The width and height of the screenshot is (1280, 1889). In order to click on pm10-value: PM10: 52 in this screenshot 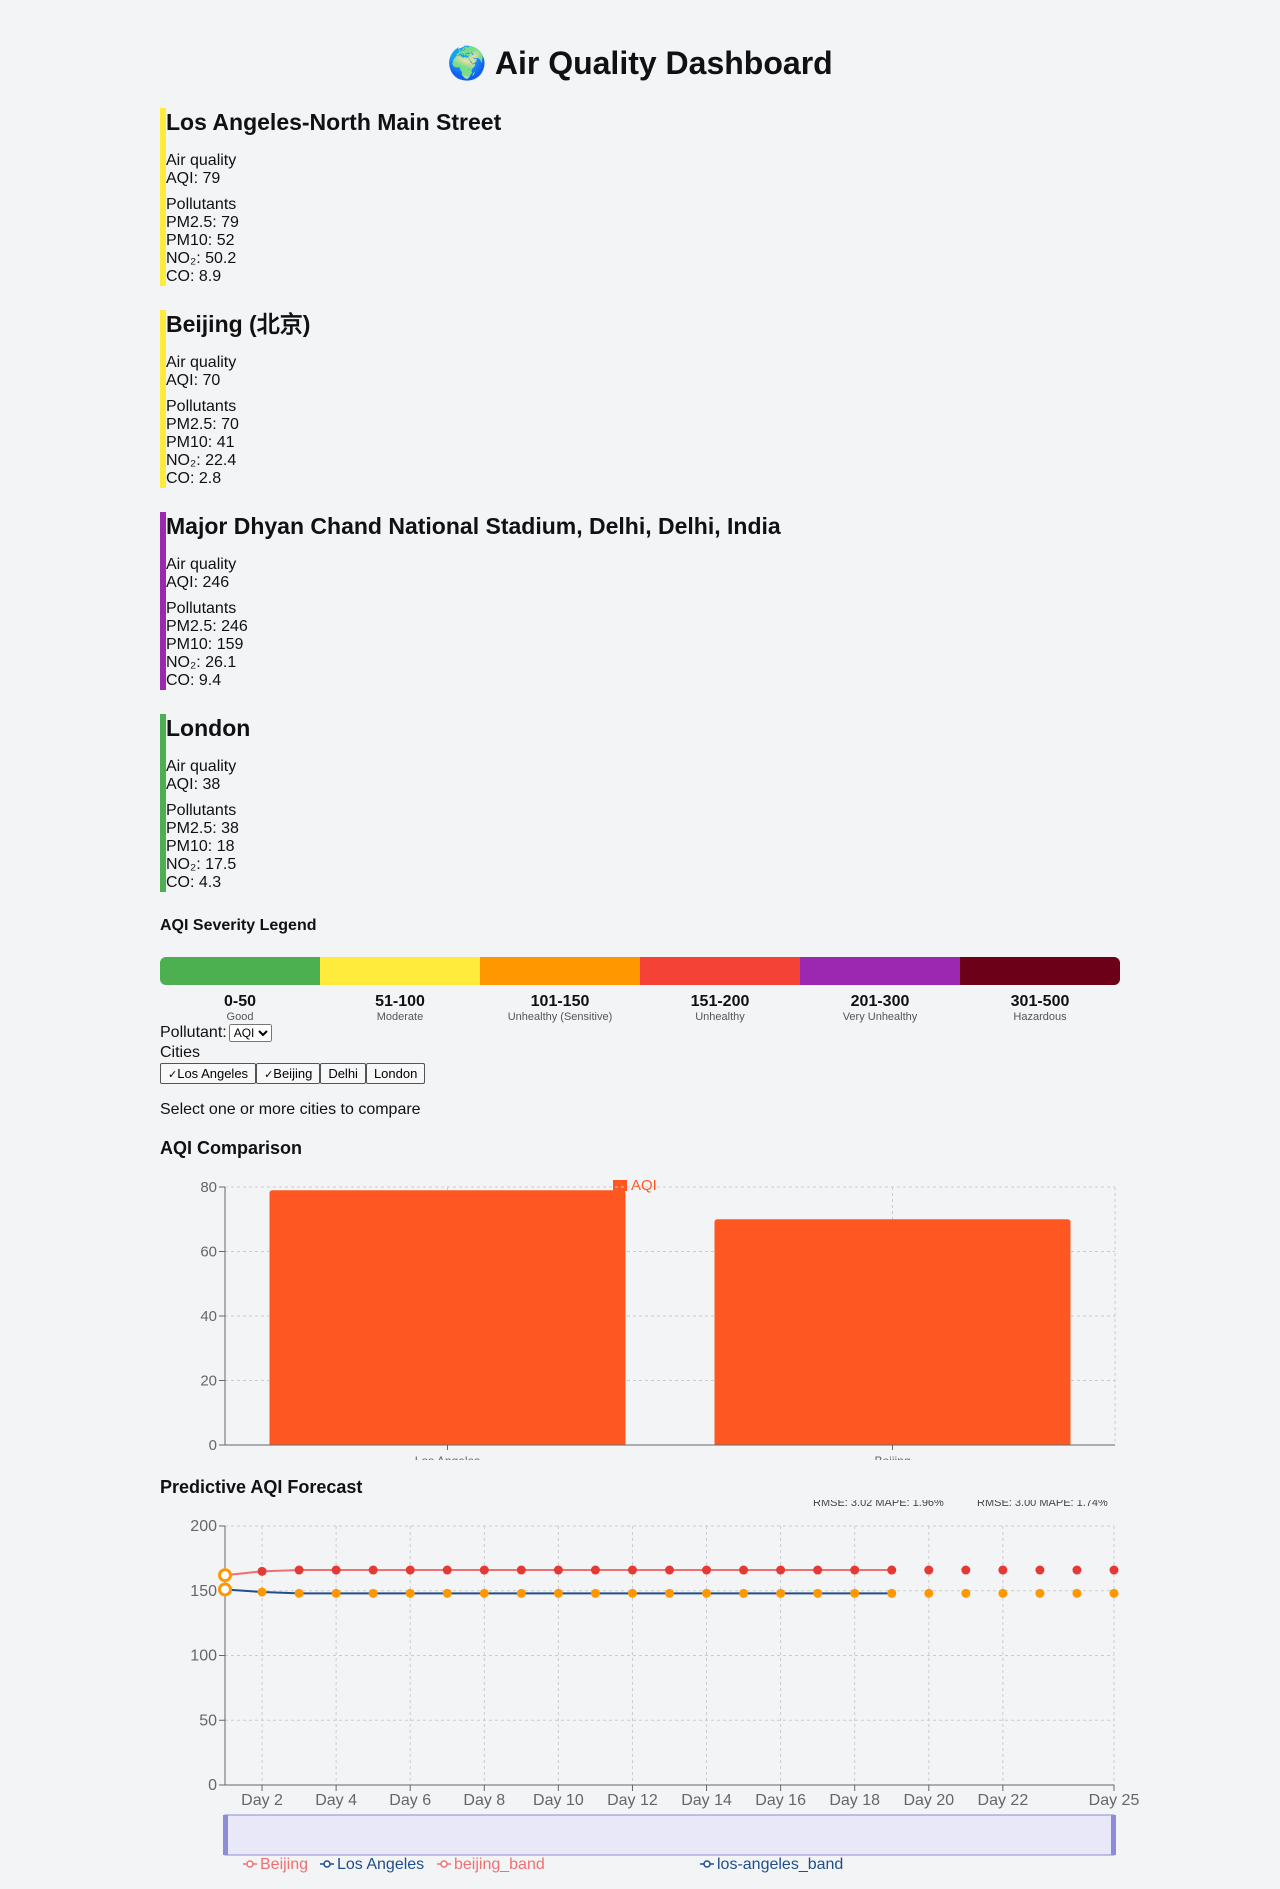, I will do `click(200, 240)`.